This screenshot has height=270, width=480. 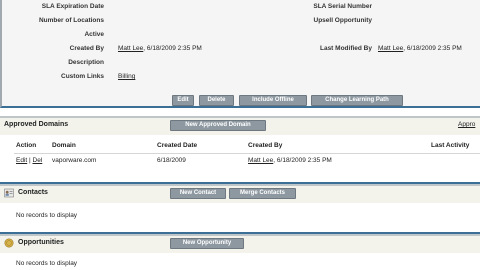 What do you see at coordinates (240, 217) in the screenshot?
I see `contacts-list: No records to display` at bounding box center [240, 217].